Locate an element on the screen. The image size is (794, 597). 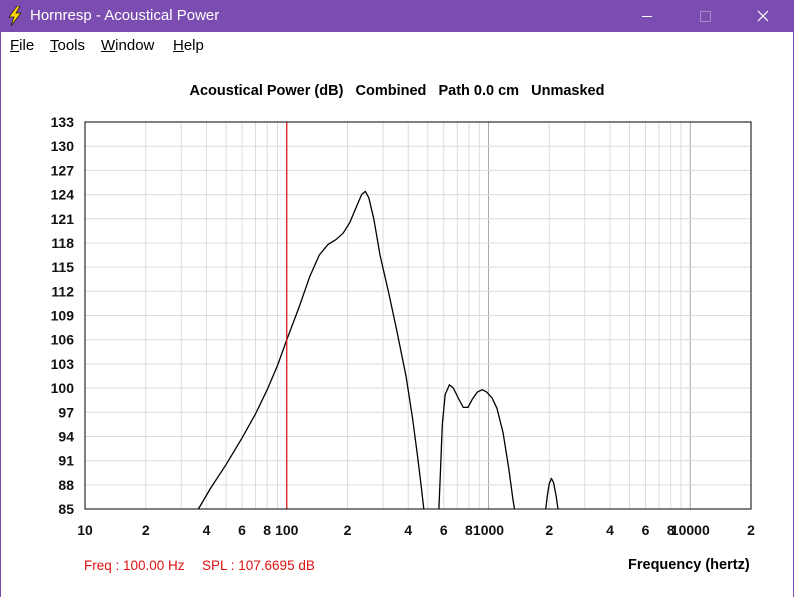
menu-window: Window is located at coordinates (127, 45).